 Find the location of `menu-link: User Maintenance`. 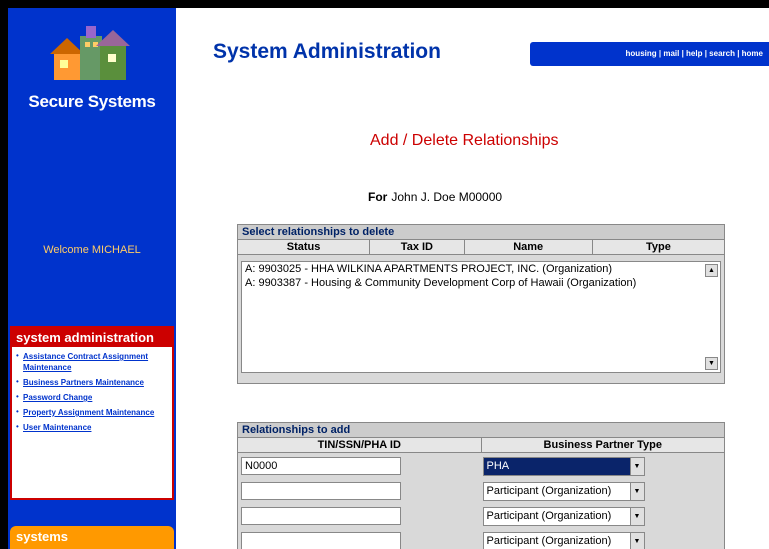

menu-link: User Maintenance is located at coordinates (57, 427).